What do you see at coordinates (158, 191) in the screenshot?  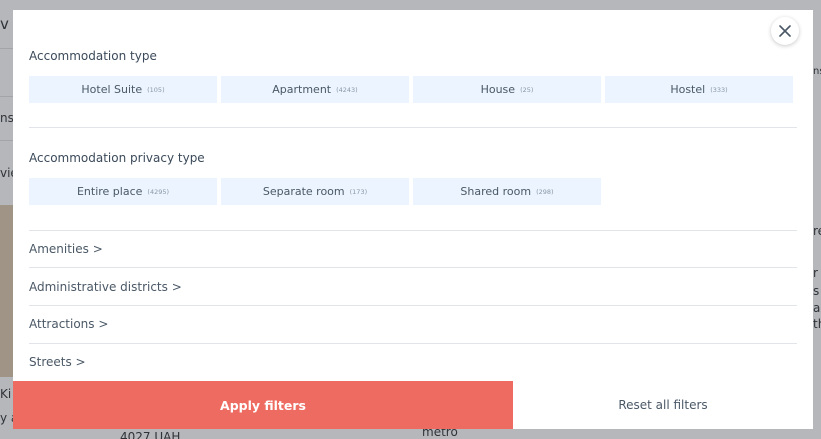 I see `option-count: (4295)` at bounding box center [158, 191].